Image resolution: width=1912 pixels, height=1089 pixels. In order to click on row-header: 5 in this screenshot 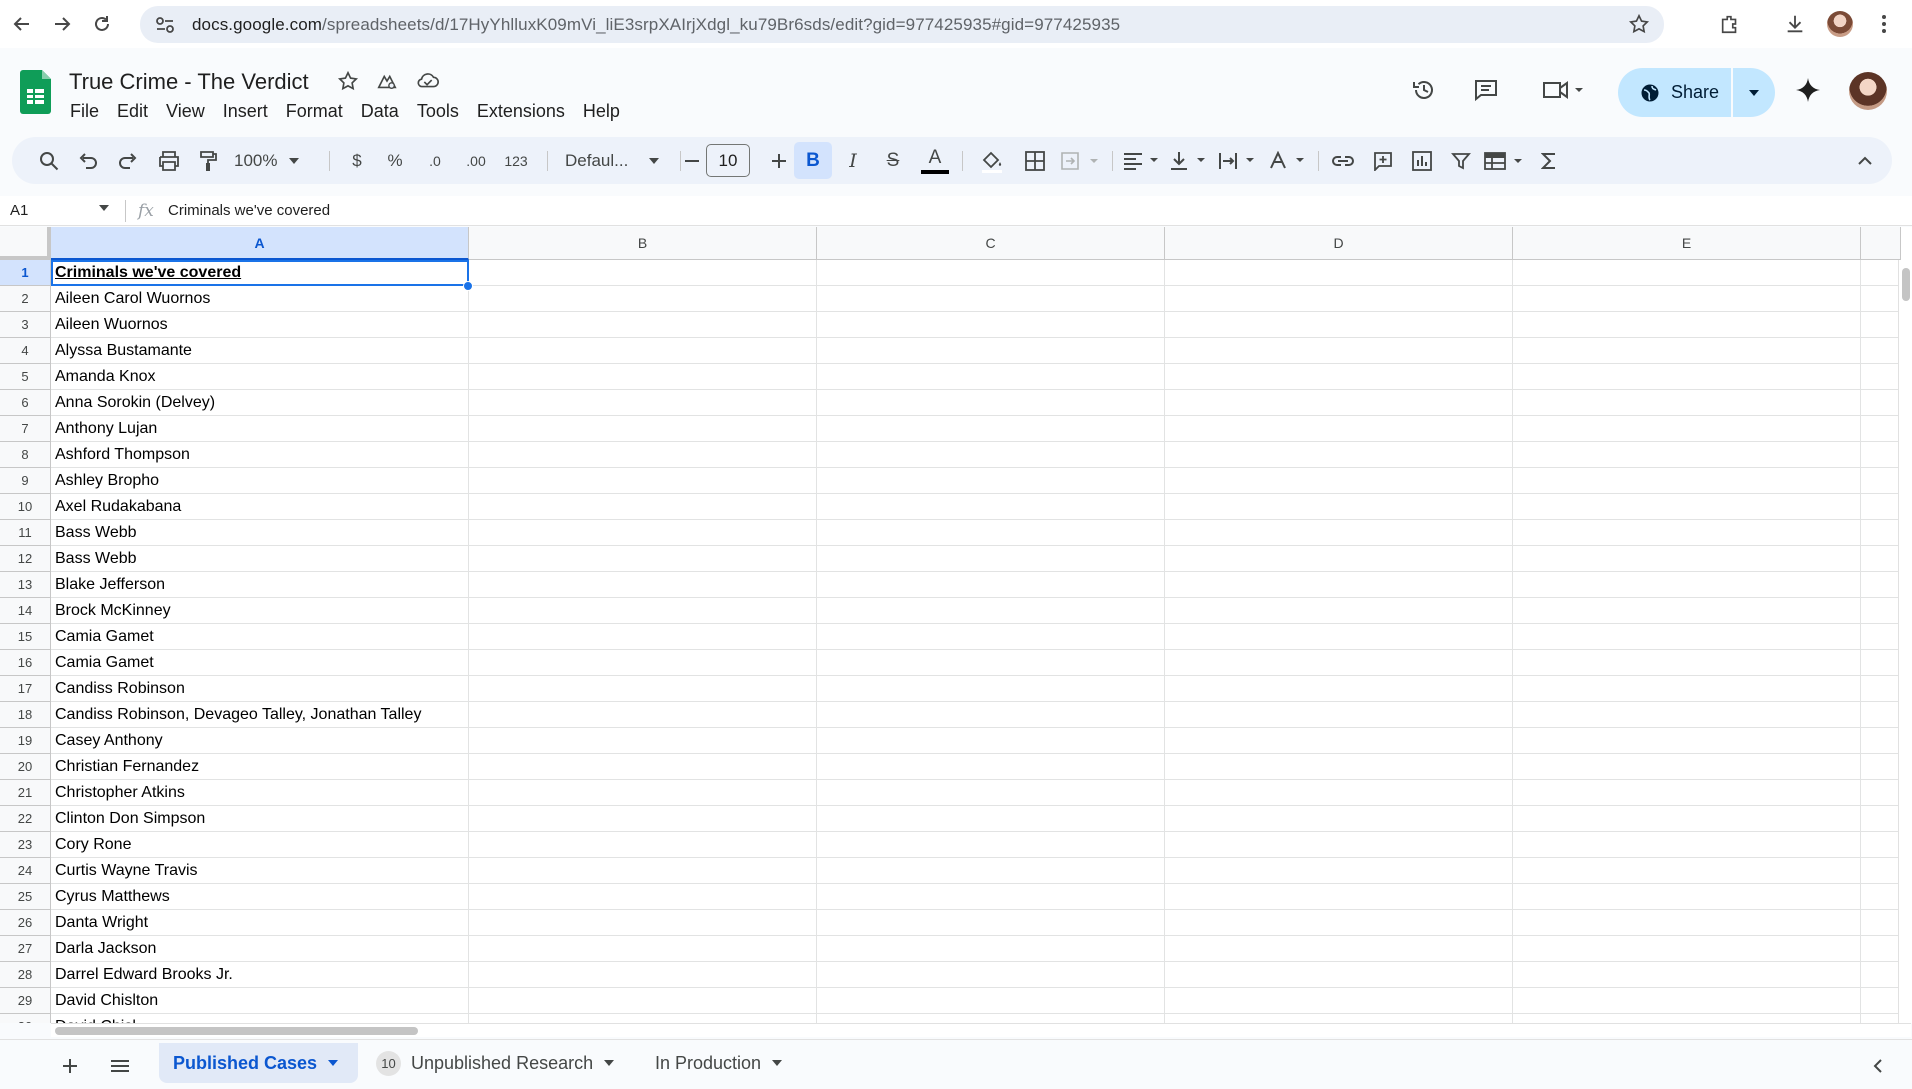, I will do `click(25, 377)`.